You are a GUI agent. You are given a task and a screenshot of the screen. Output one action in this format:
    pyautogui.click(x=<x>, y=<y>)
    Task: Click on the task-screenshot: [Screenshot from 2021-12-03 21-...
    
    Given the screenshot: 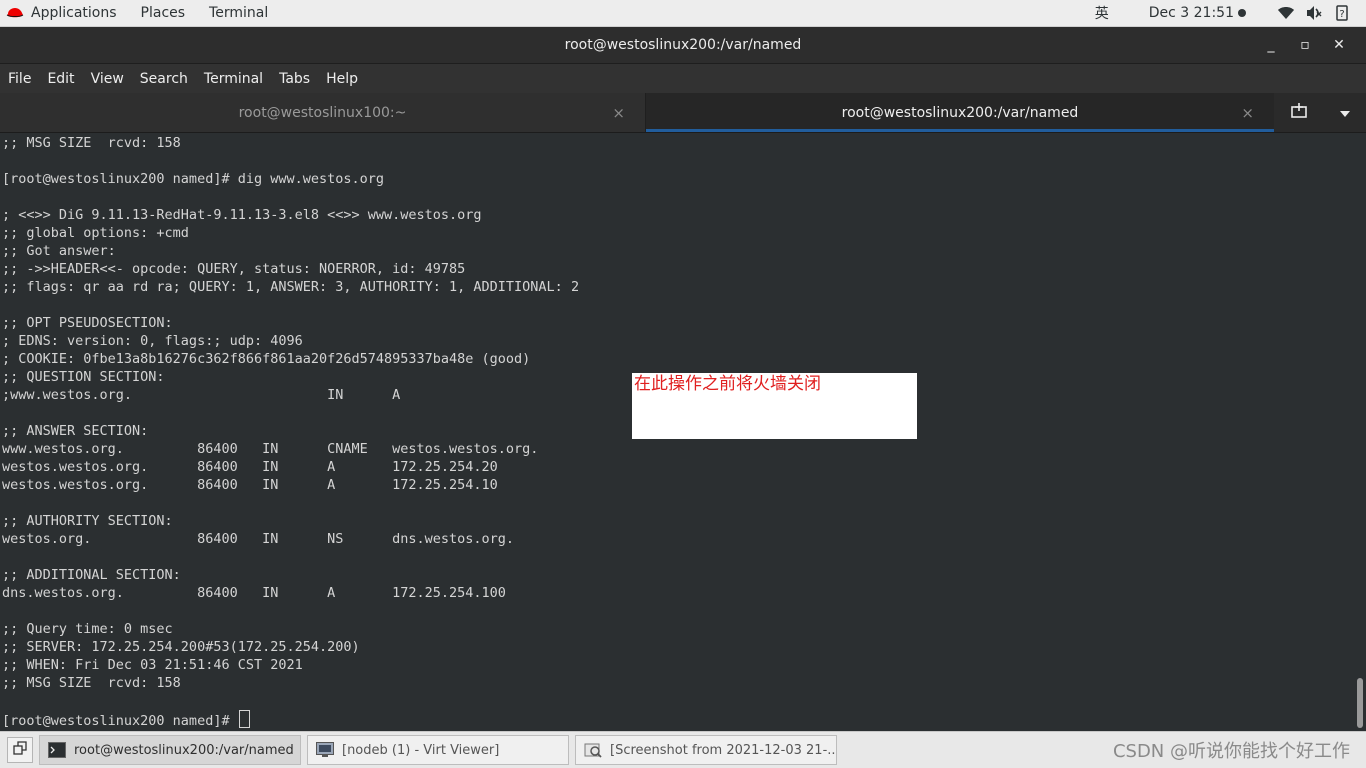 What is the action you would take?
    pyautogui.click(x=706, y=750)
    